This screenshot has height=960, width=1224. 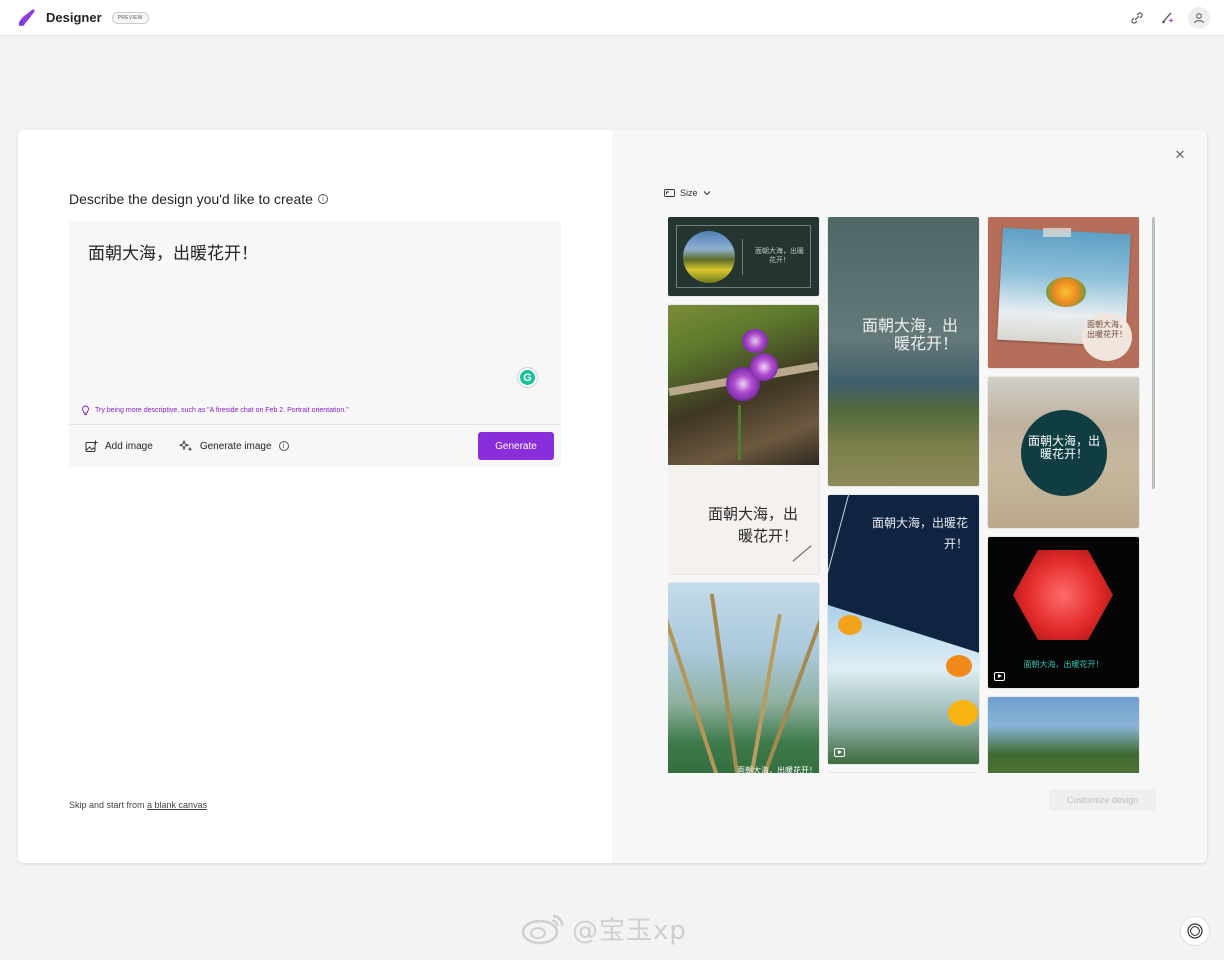 I want to click on sparkle-design-icon, so click(x=1167, y=18).